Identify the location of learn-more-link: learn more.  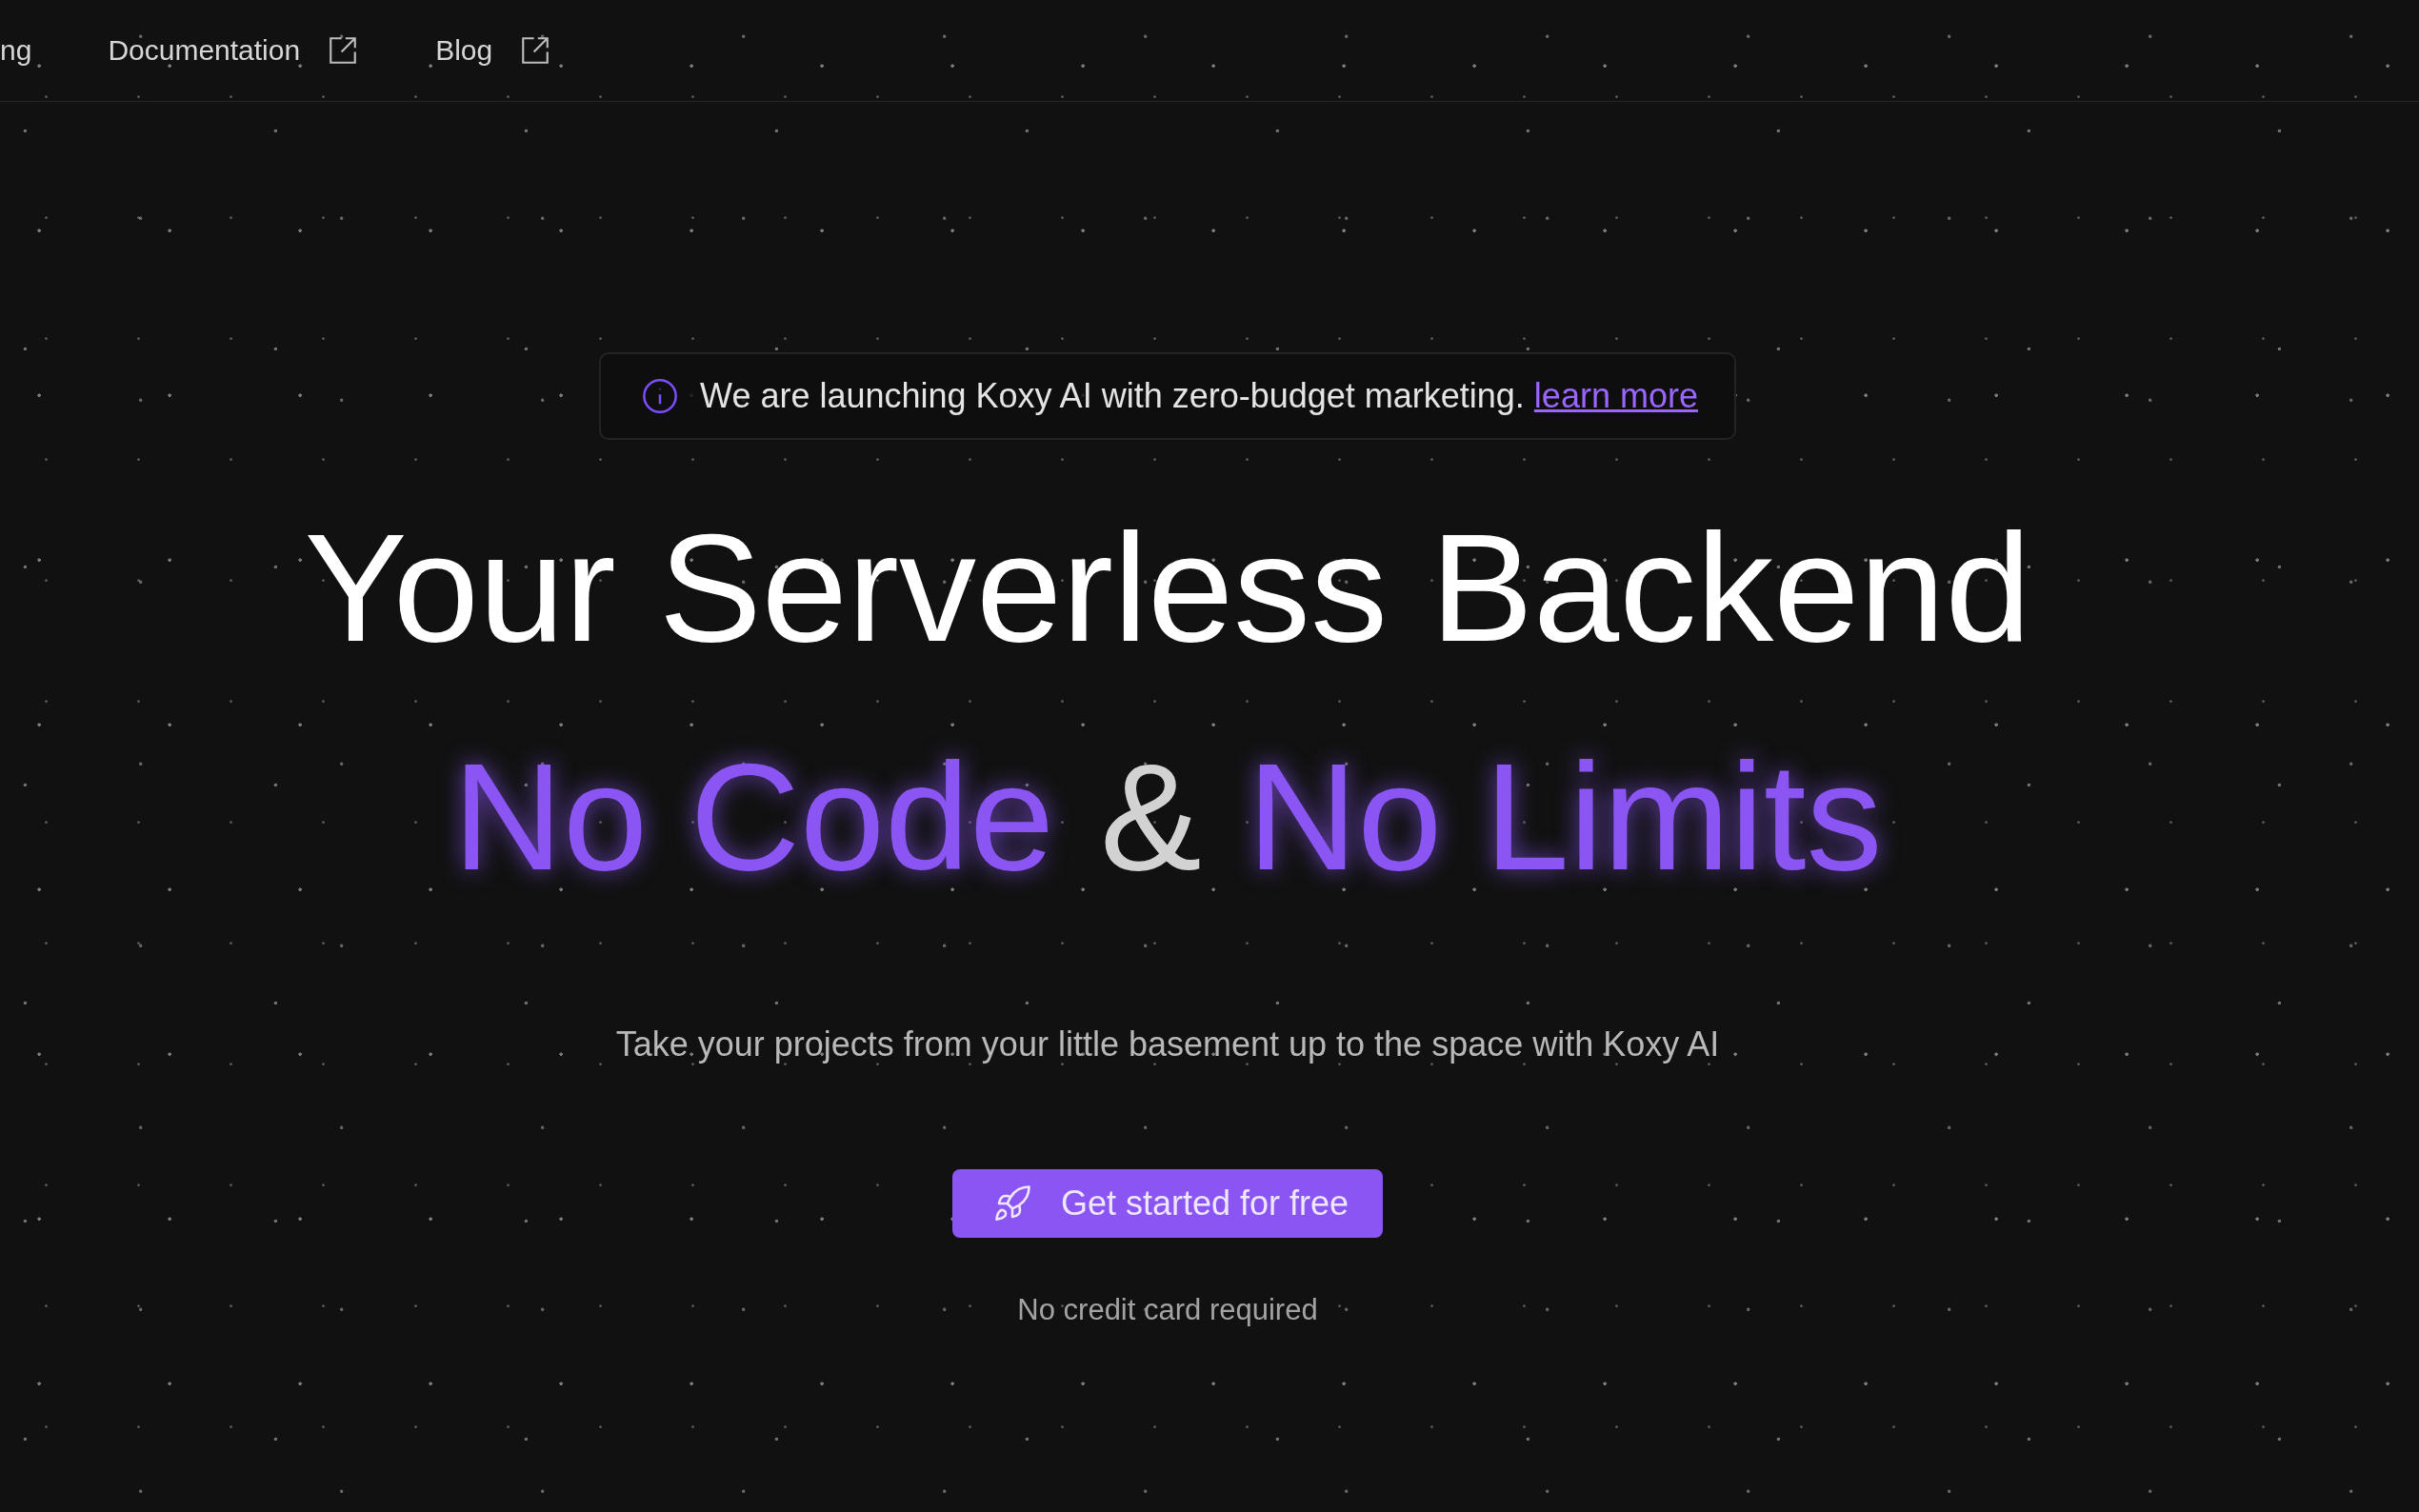
(1615, 395).